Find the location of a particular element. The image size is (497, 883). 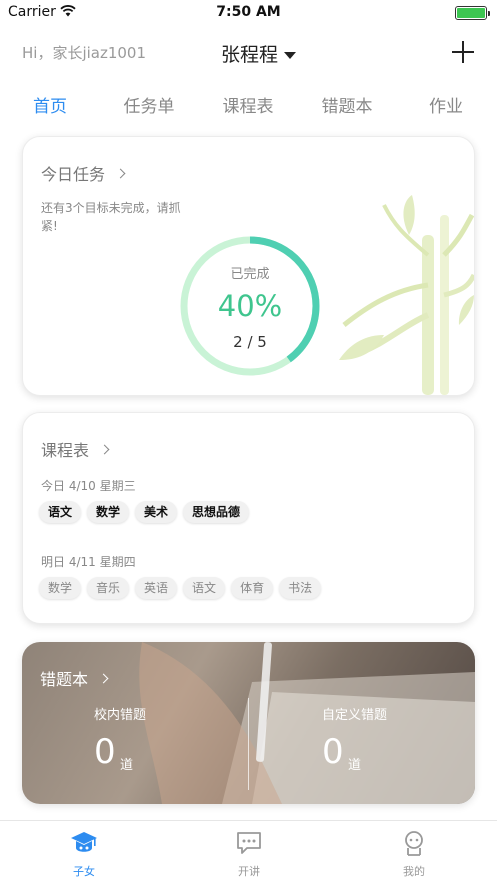

subject-chip: 体育 is located at coordinates (252, 588).